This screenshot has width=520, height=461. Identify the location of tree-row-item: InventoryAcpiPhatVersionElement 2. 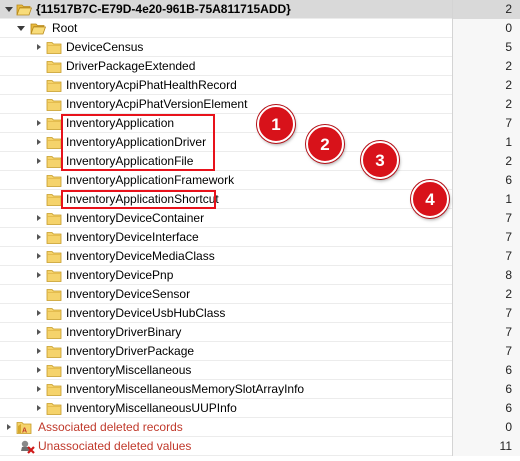
(260, 104).